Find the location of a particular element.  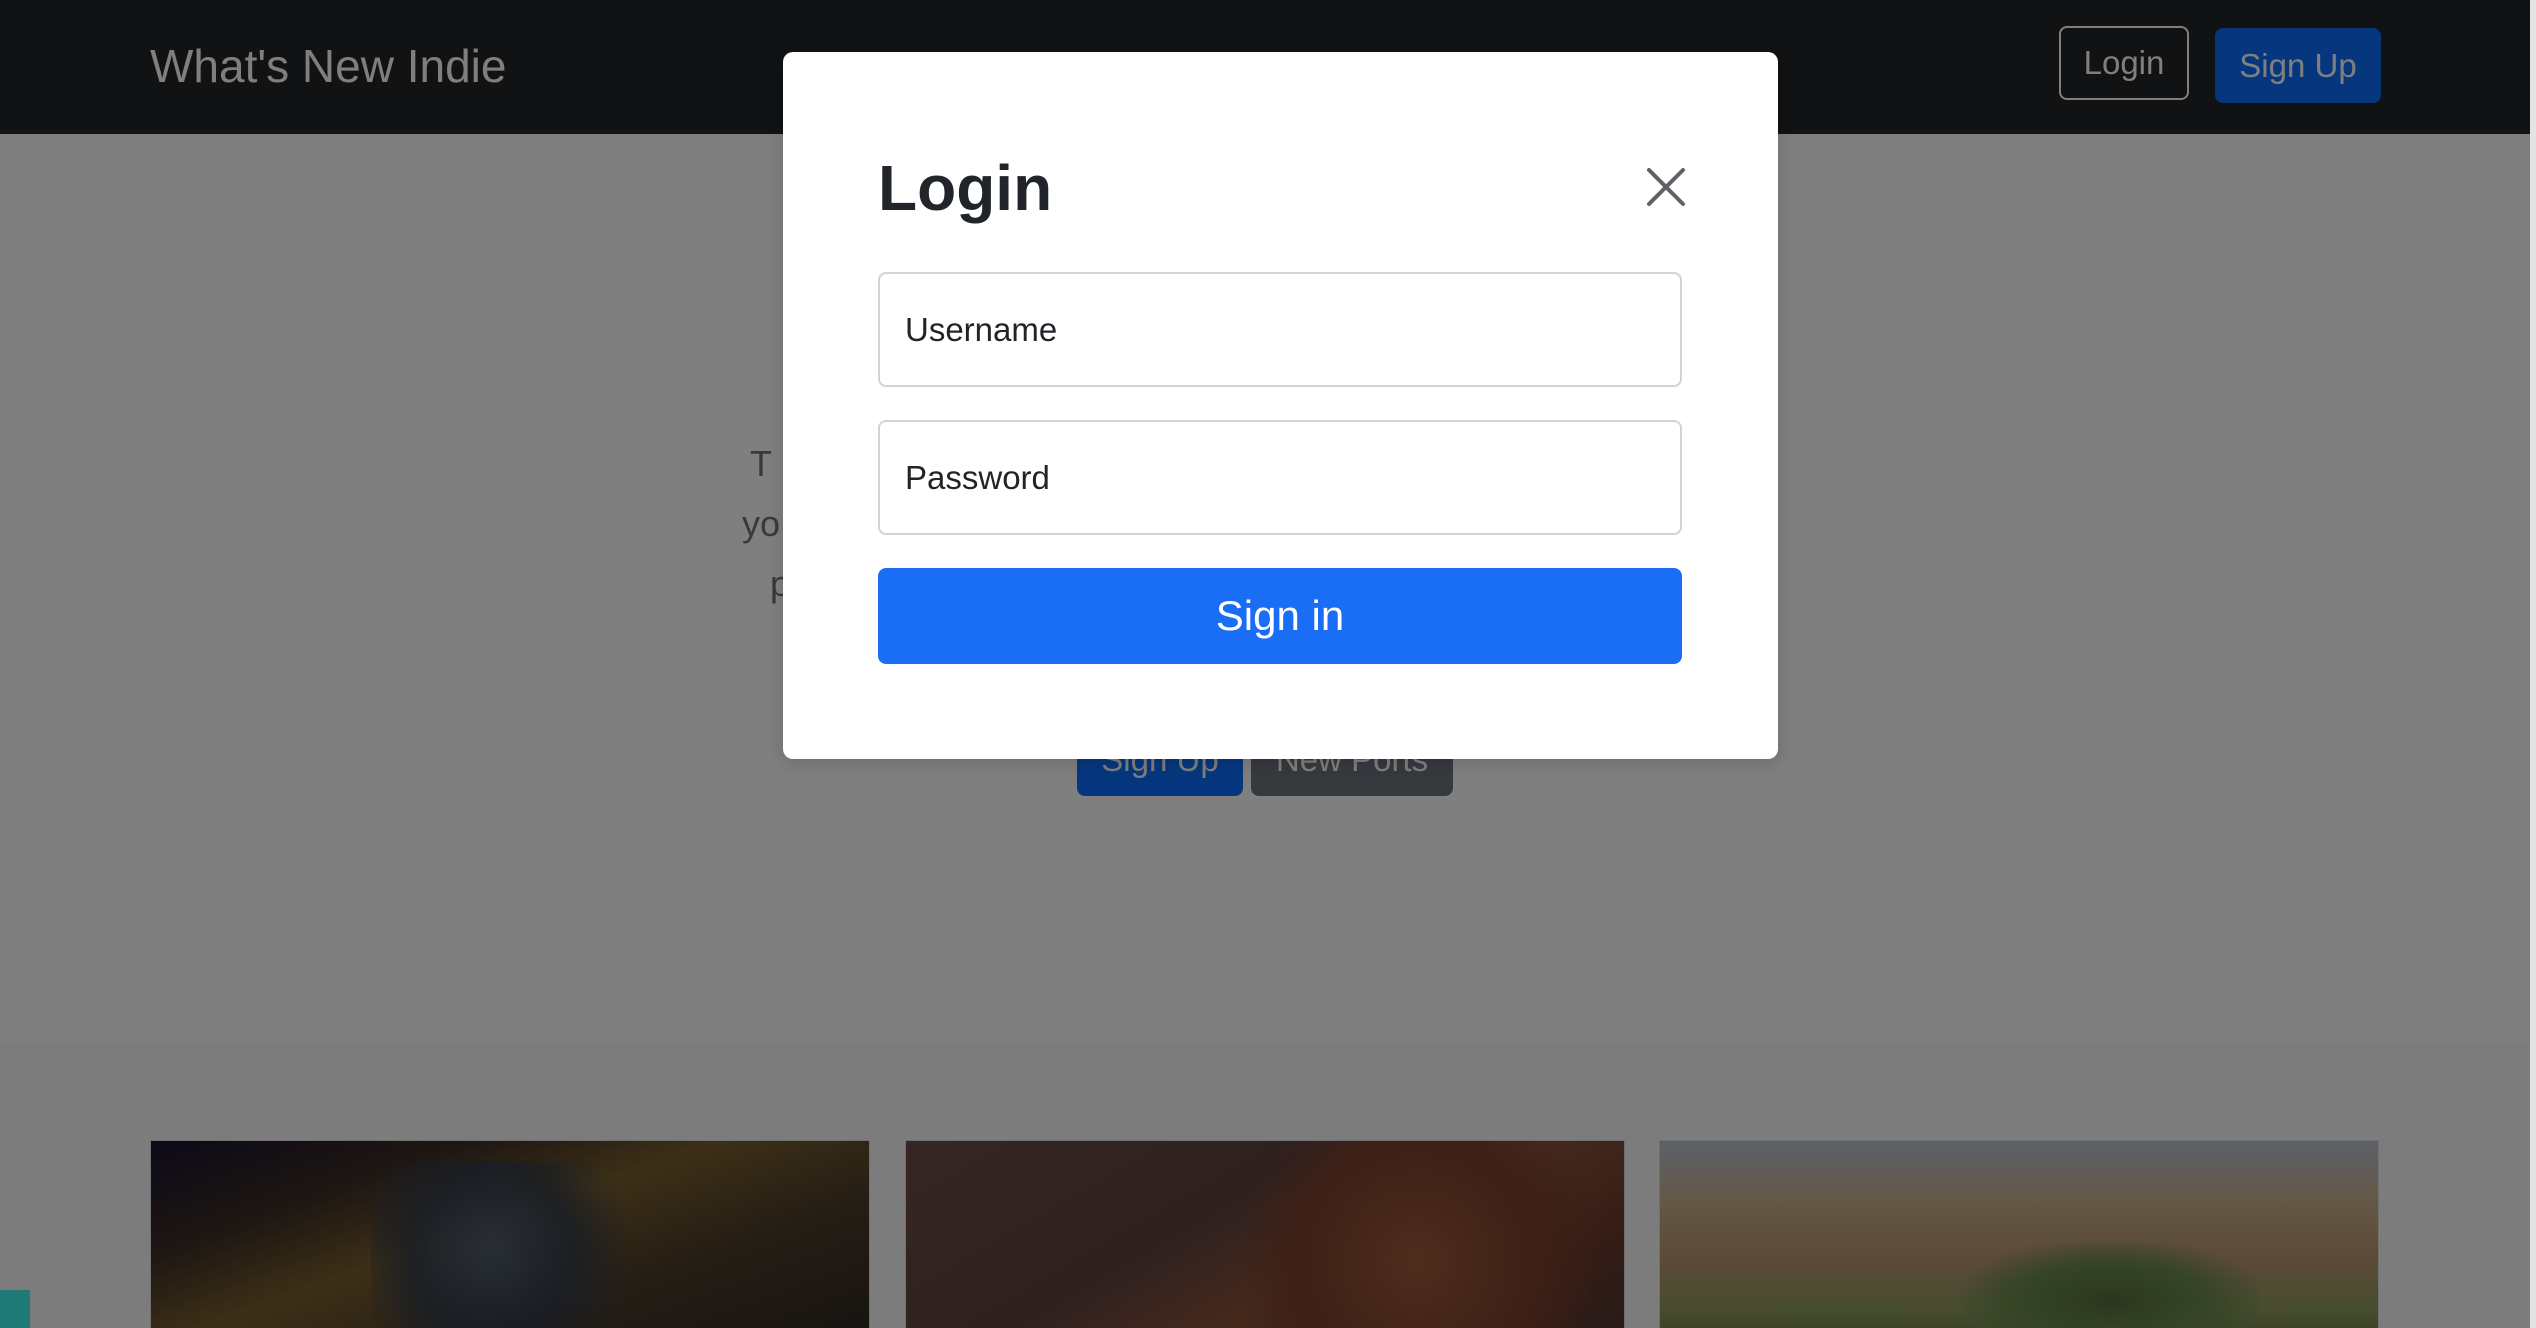

password-input is located at coordinates (1280, 477).